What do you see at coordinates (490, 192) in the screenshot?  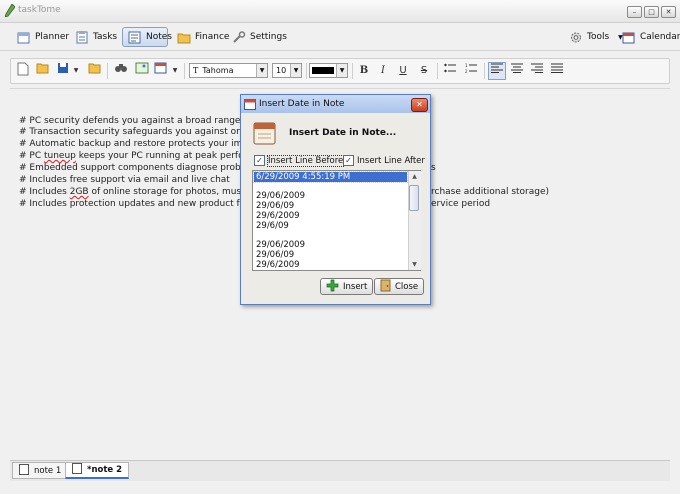 I see `note-line-tail: rchase additional storage)` at bounding box center [490, 192].